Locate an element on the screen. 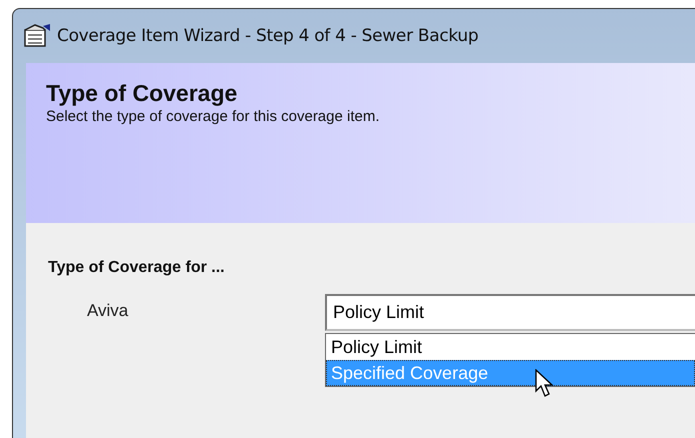  dropdown-field: Policy Limit is located at coordinates (510, 312).